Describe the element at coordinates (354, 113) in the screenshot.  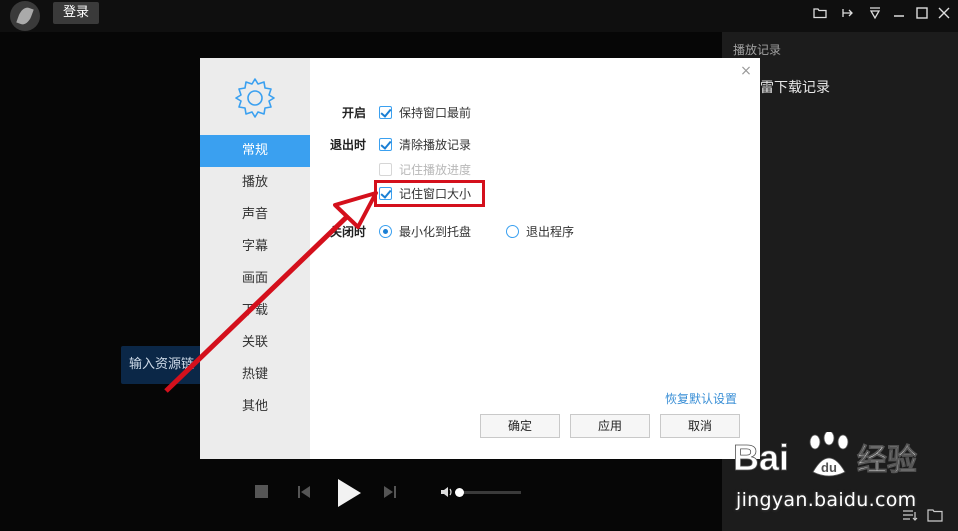
I see `startup-label: 开启` at that location.